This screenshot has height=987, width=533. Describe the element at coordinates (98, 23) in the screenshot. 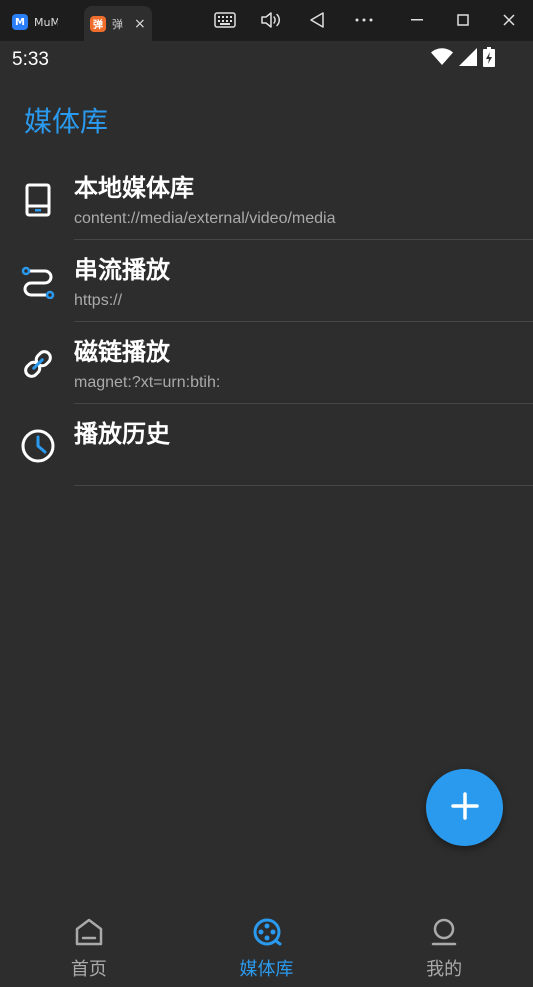

I see `app-logo-icon: 弹` at that location.